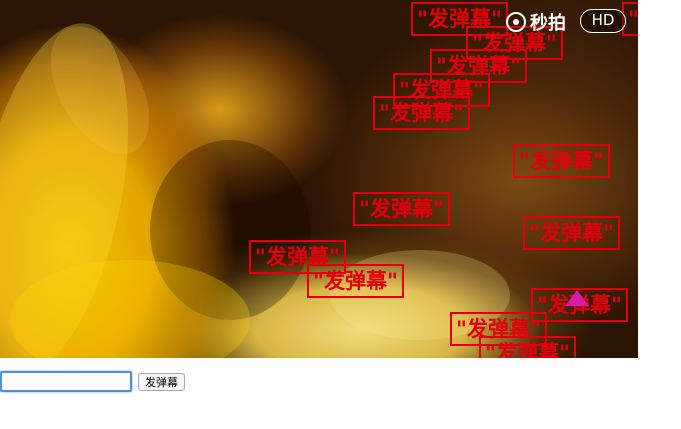 The height and width of the screenshot is (429, 681). I want to click on send-danmaku-button: 发弹幕, so click(161, 381).